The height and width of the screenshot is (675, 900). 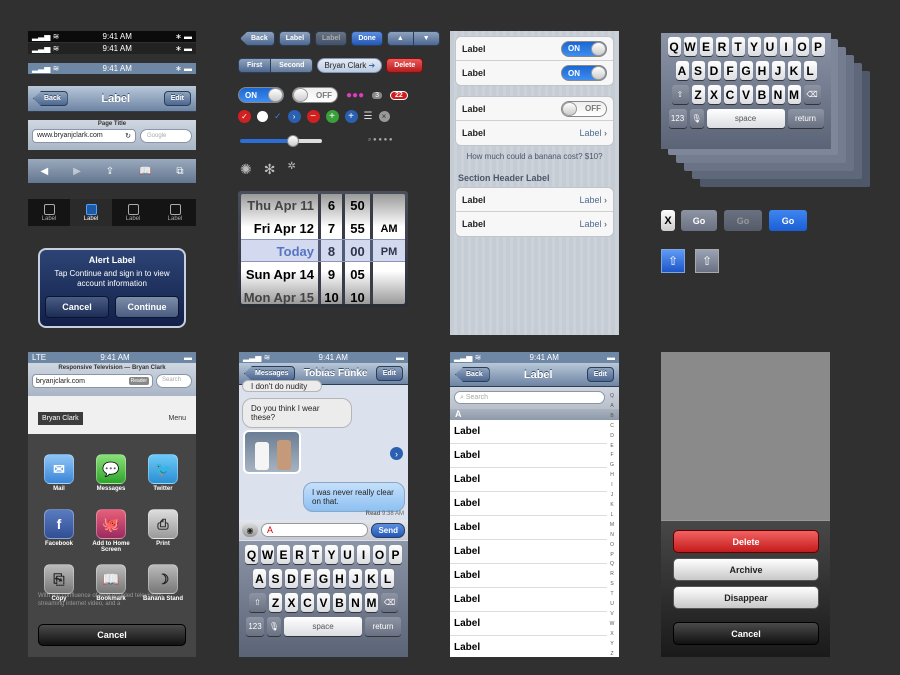 I want to click on camera-icon: ◉, so click(x=250, y=530).